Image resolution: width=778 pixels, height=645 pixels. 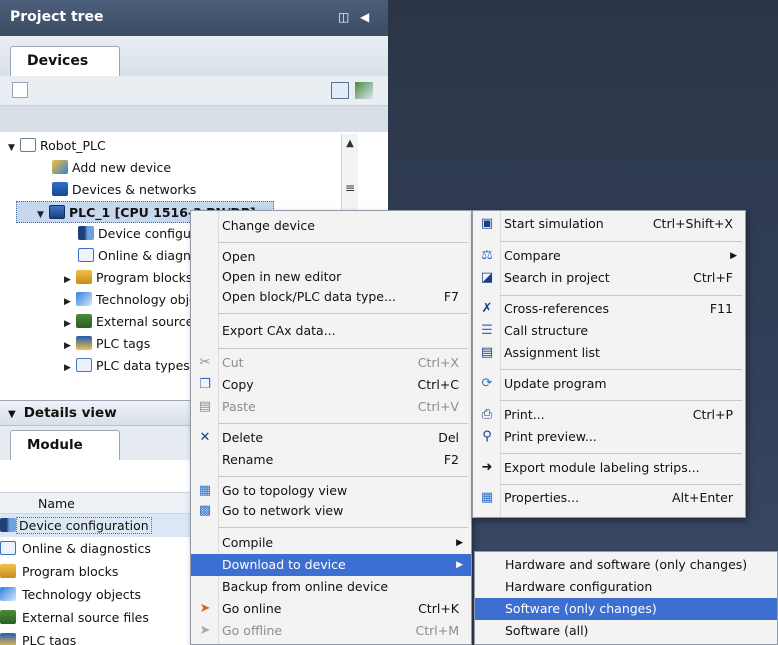 What do you see at coordinates (331, 277) in the screenshot?
I see `menu-item-open-new-editor: Open in new editor` at bounding box center [331, 277].